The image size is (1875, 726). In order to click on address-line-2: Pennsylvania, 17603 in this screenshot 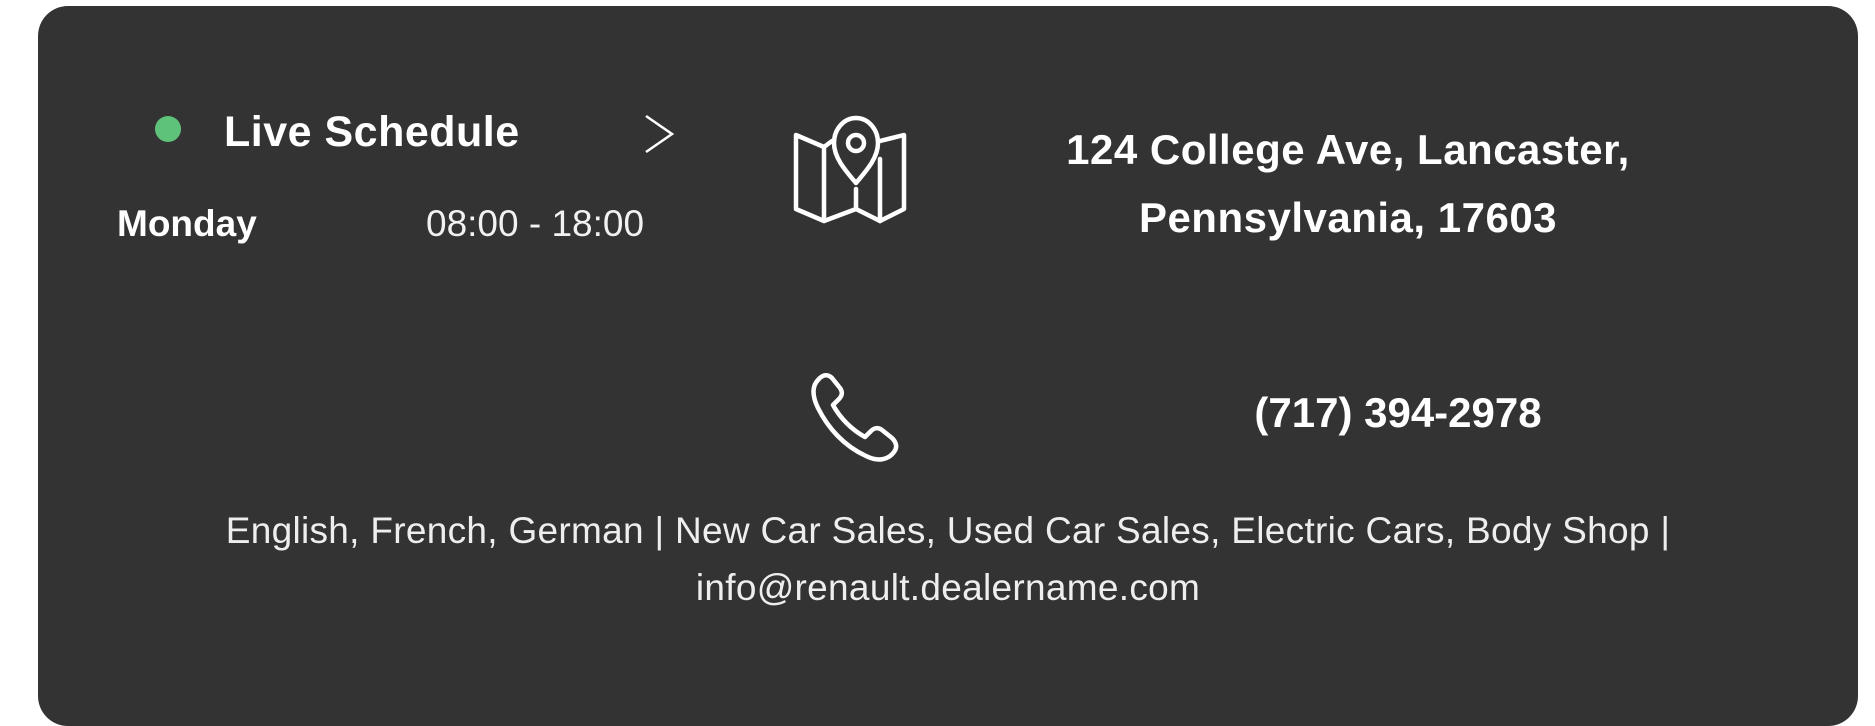, I will do `click(1348, 217)`.